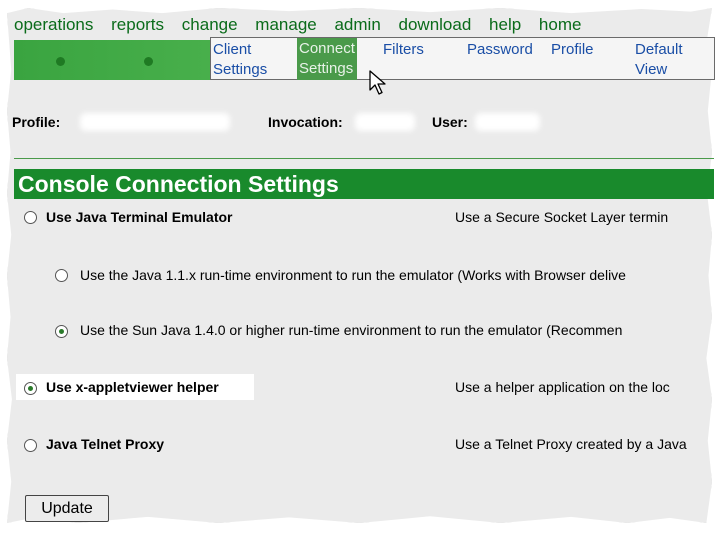 The height and width of the screenshot is (533, 722). Describe the element at coordinates (139, 217) in the screenshot. I see `java-terminal-label: Use Java Terminal Emulator` at that location.